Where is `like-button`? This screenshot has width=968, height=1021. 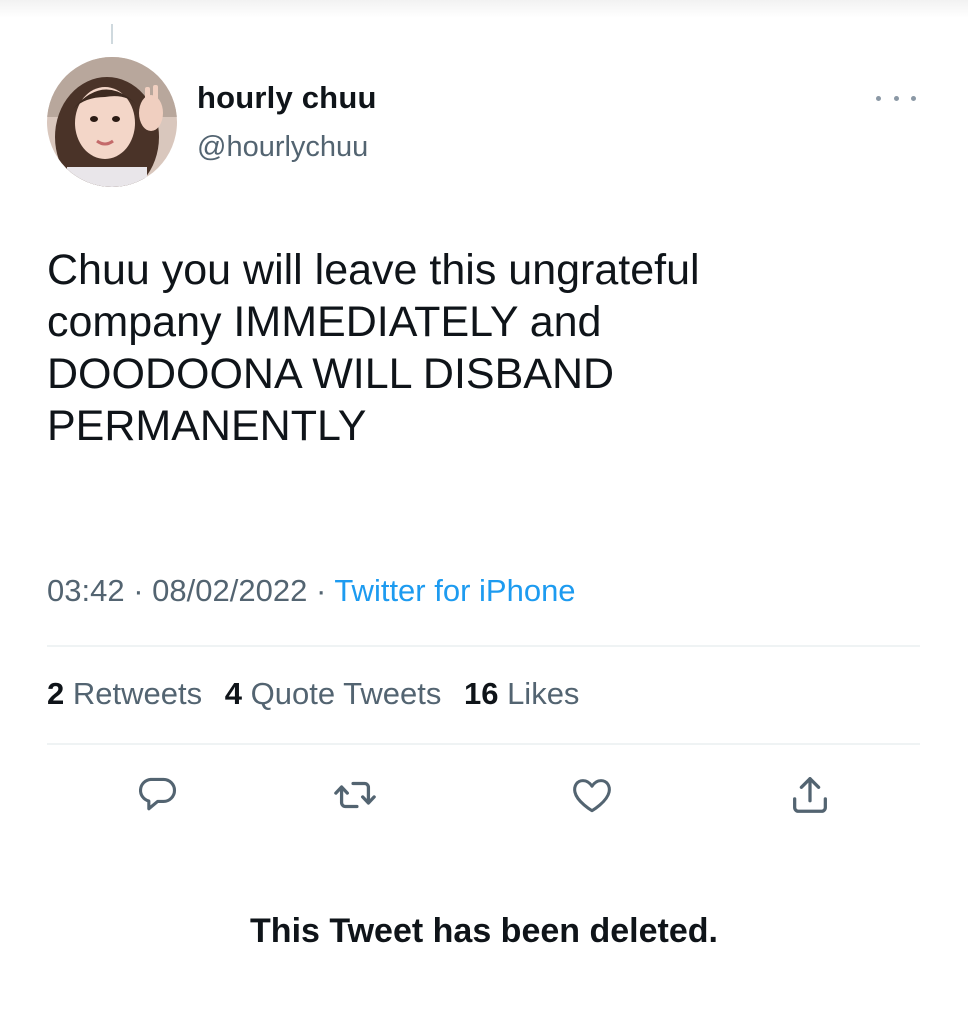
like-button is located at coordinates (592, 795).